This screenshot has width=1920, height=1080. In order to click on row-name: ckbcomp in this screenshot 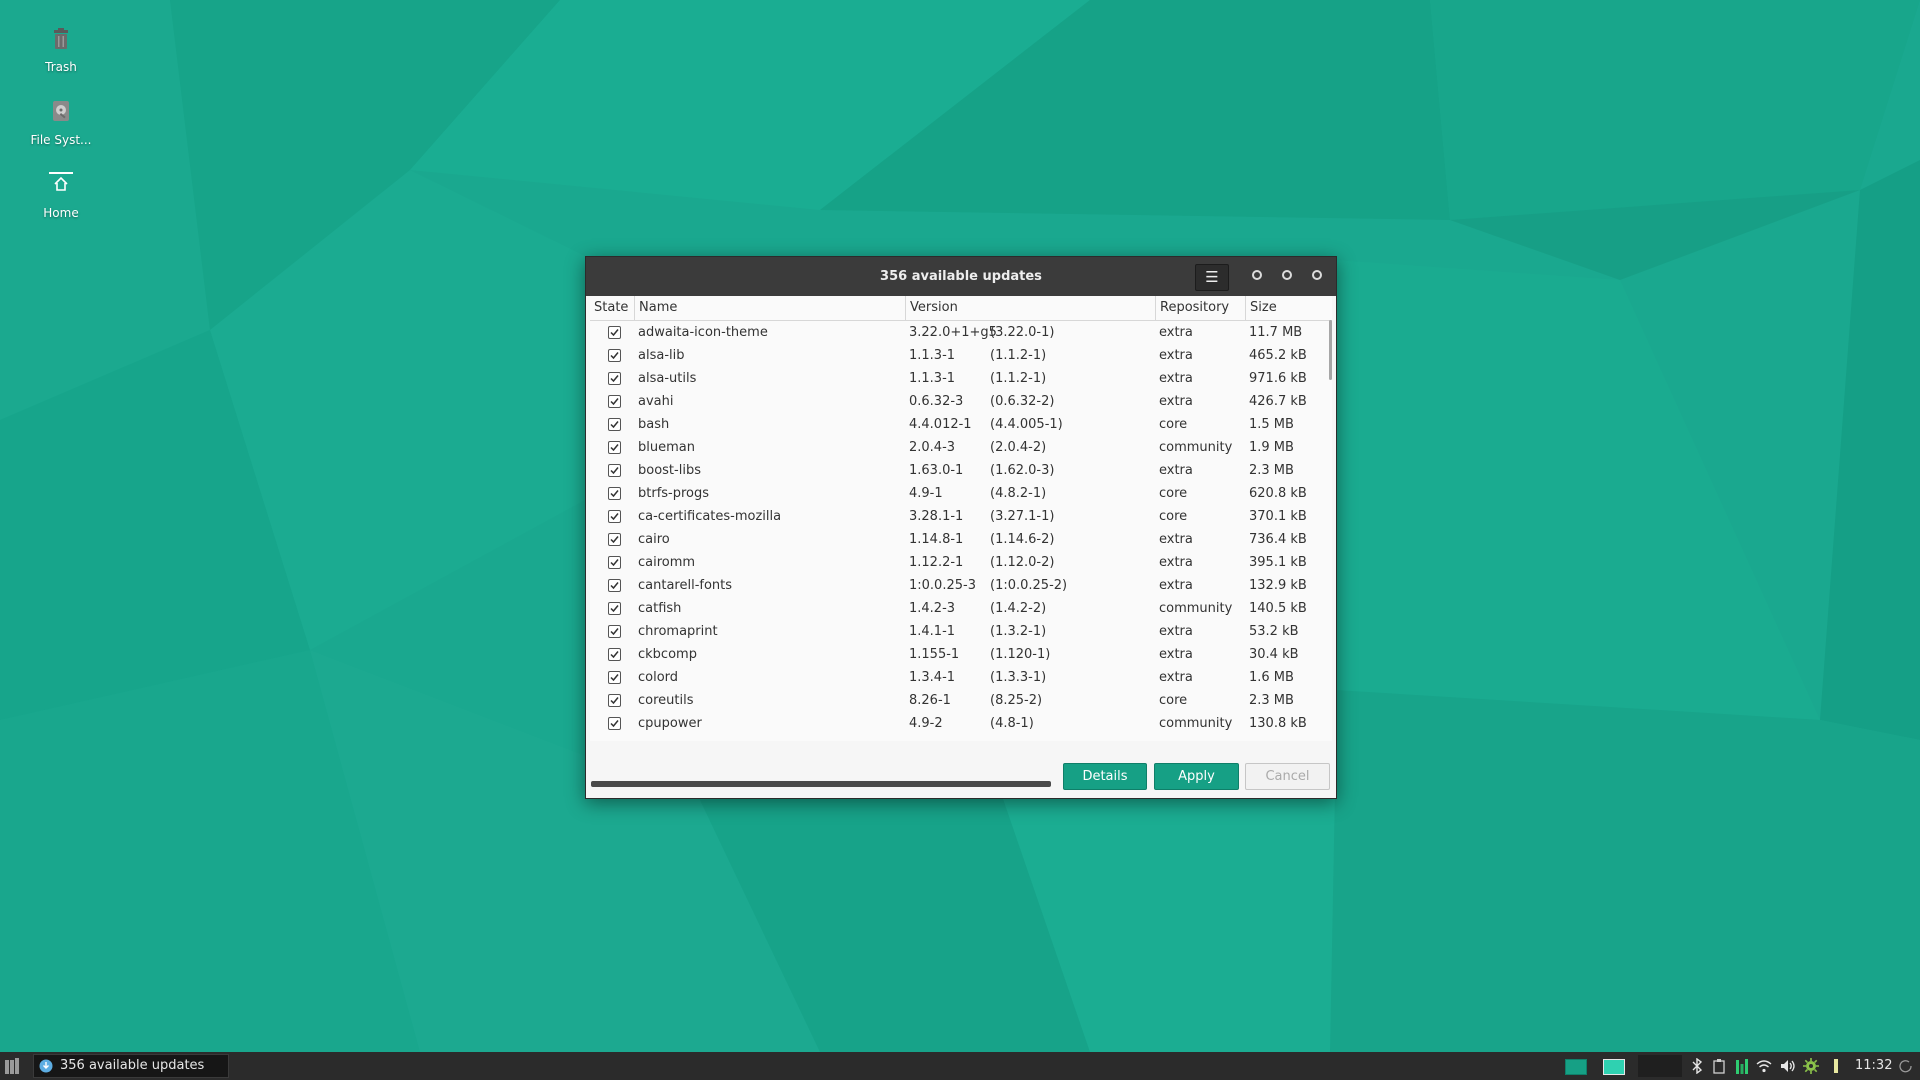, I will do `click(667, 654)`.